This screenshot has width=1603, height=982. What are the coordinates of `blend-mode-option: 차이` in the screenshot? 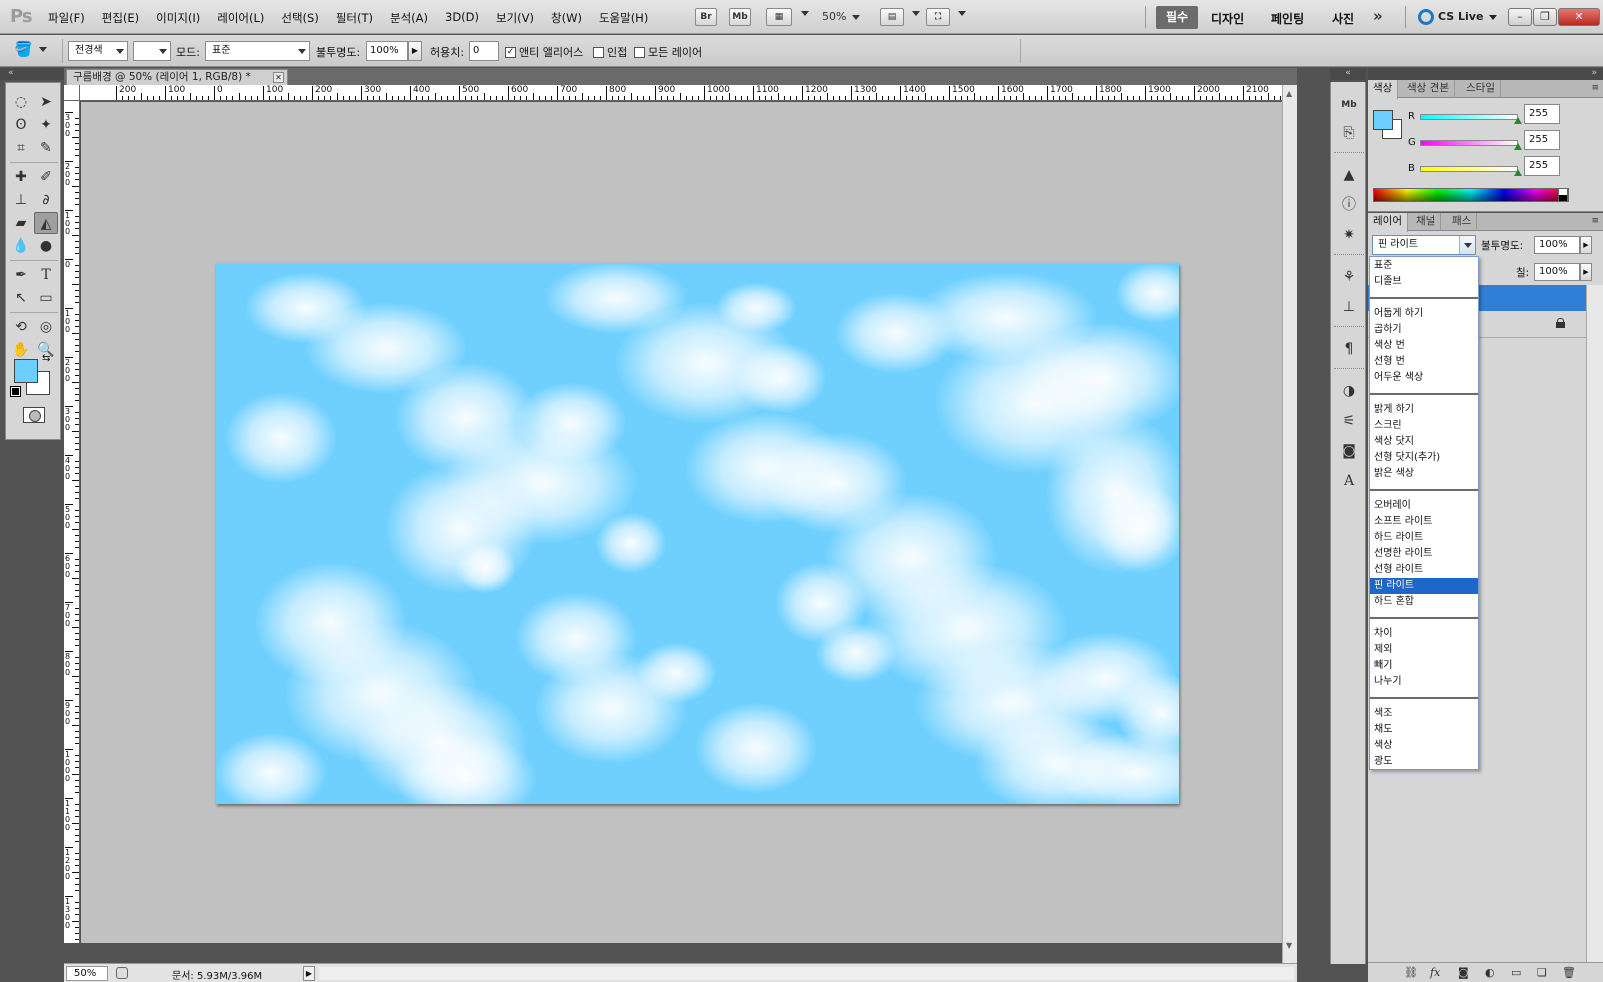 It's located at (1424, 634).